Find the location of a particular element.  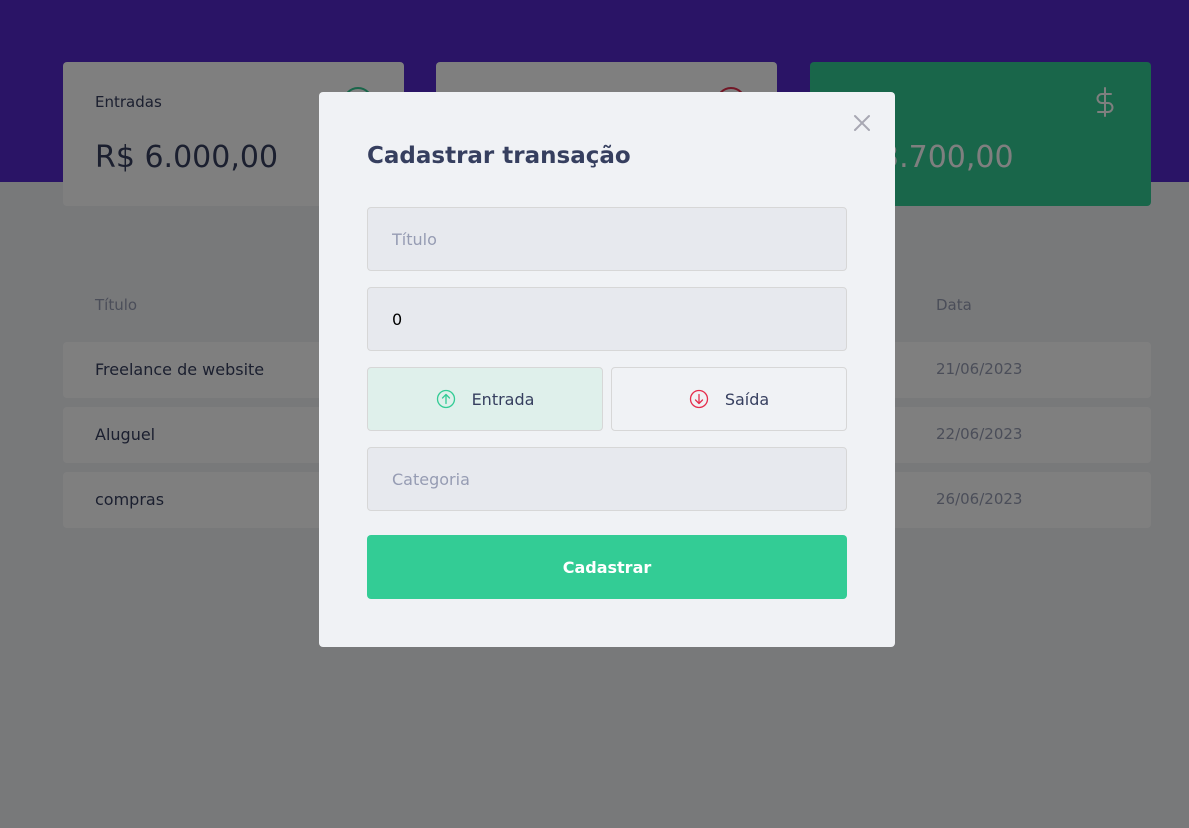

title-input is located at coordinates (607, 239).